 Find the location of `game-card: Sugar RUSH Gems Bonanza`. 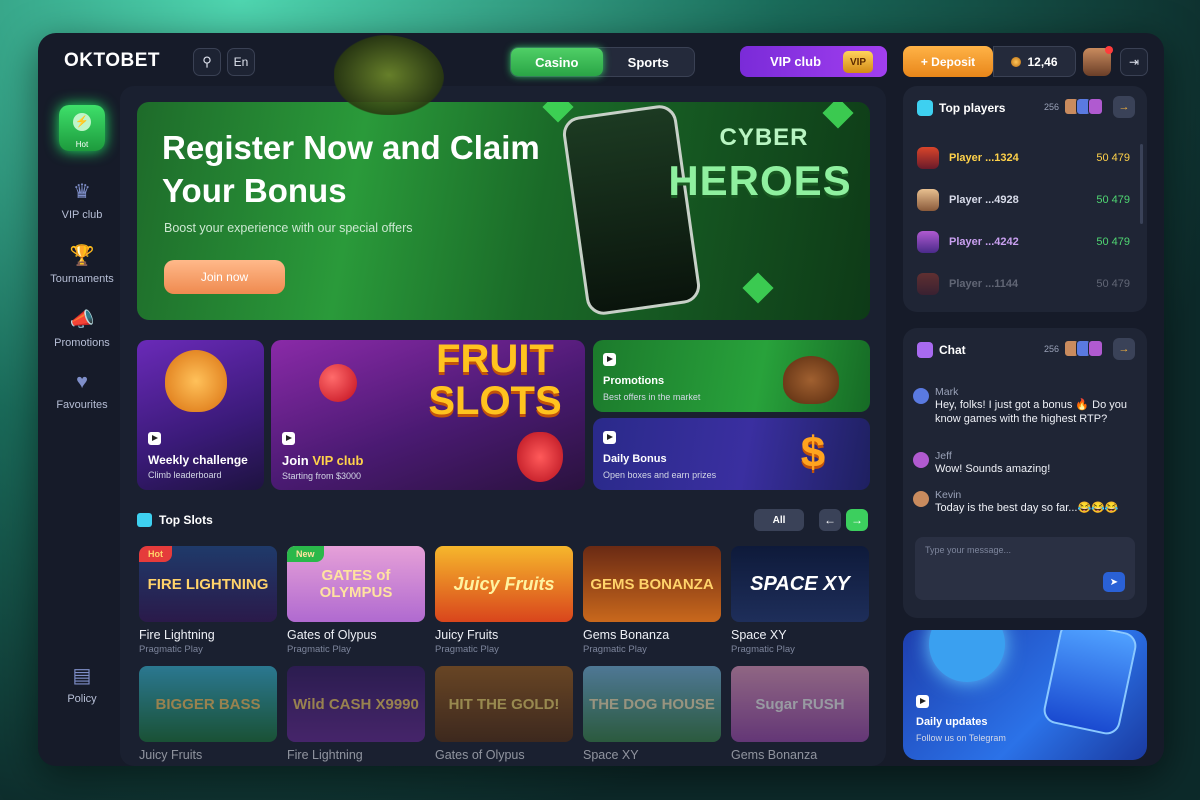

game-card: Sugar RUSH Gems Bonanza is located at coordinates (800, 714).